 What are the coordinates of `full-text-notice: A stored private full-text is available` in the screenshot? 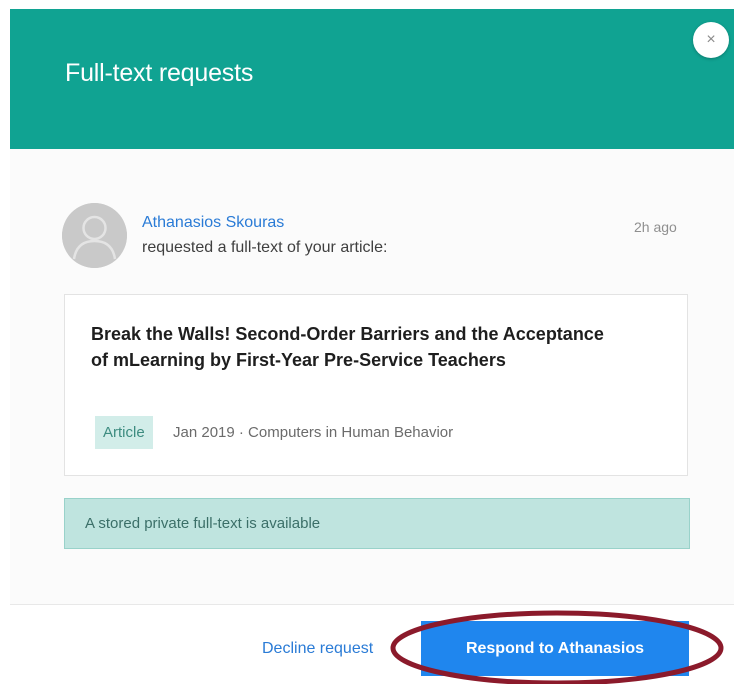 It's located at (377, 523).